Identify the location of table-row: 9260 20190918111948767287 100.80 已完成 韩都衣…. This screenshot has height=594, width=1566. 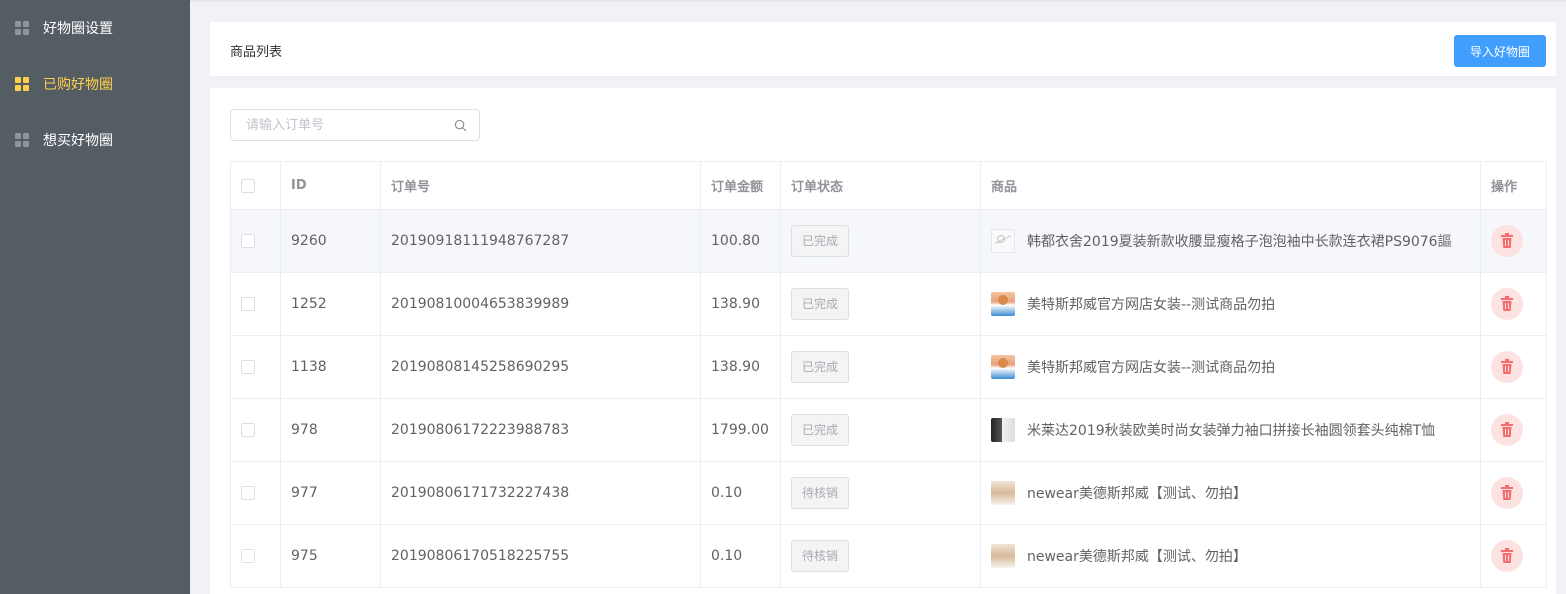
(888, 241).